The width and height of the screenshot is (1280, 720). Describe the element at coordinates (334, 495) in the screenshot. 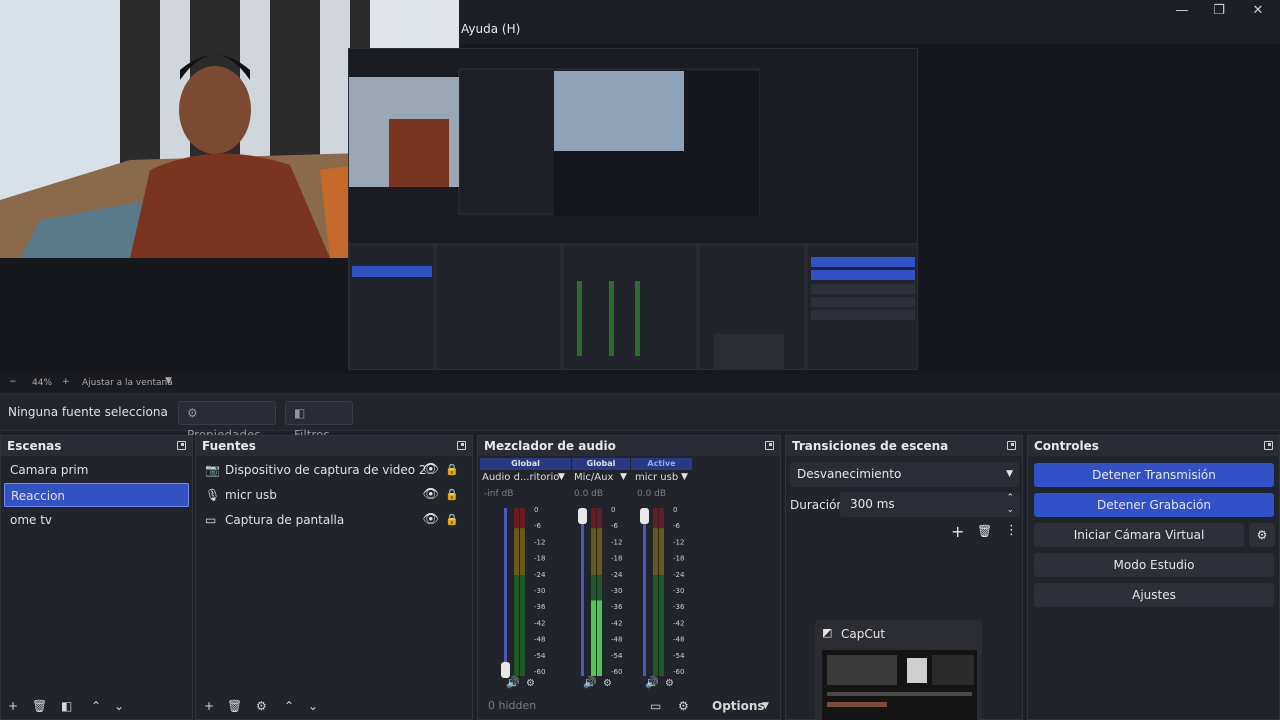

I see `source-item: 🎙 micr usb 👁 🔒` at that location.